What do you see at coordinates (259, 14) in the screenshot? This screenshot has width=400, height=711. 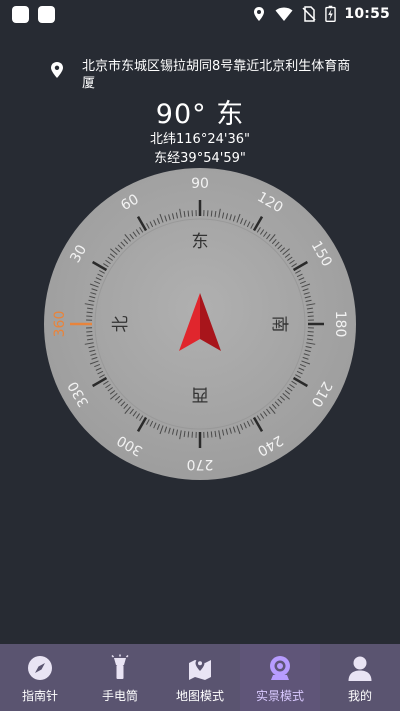 I see `location-icon` at bounding box center [259, 14].